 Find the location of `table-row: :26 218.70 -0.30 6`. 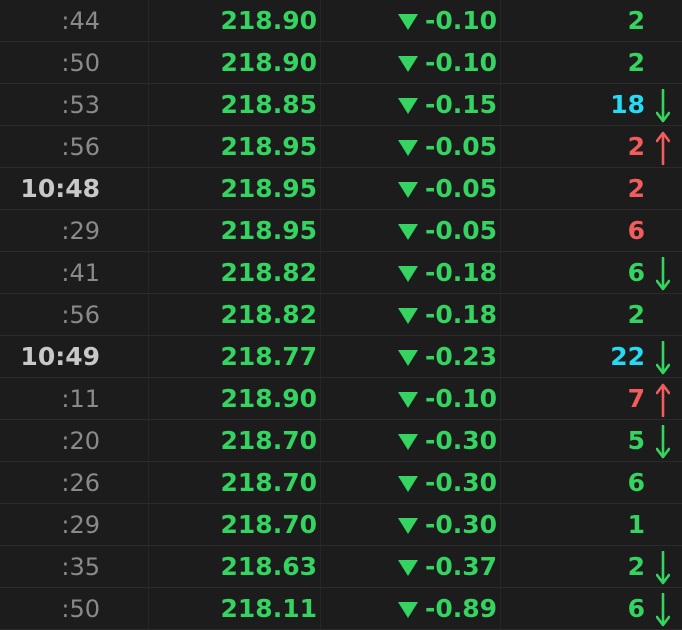

table-row: :26 218.70 -0.30 6 is located at coordinates (341, 483).